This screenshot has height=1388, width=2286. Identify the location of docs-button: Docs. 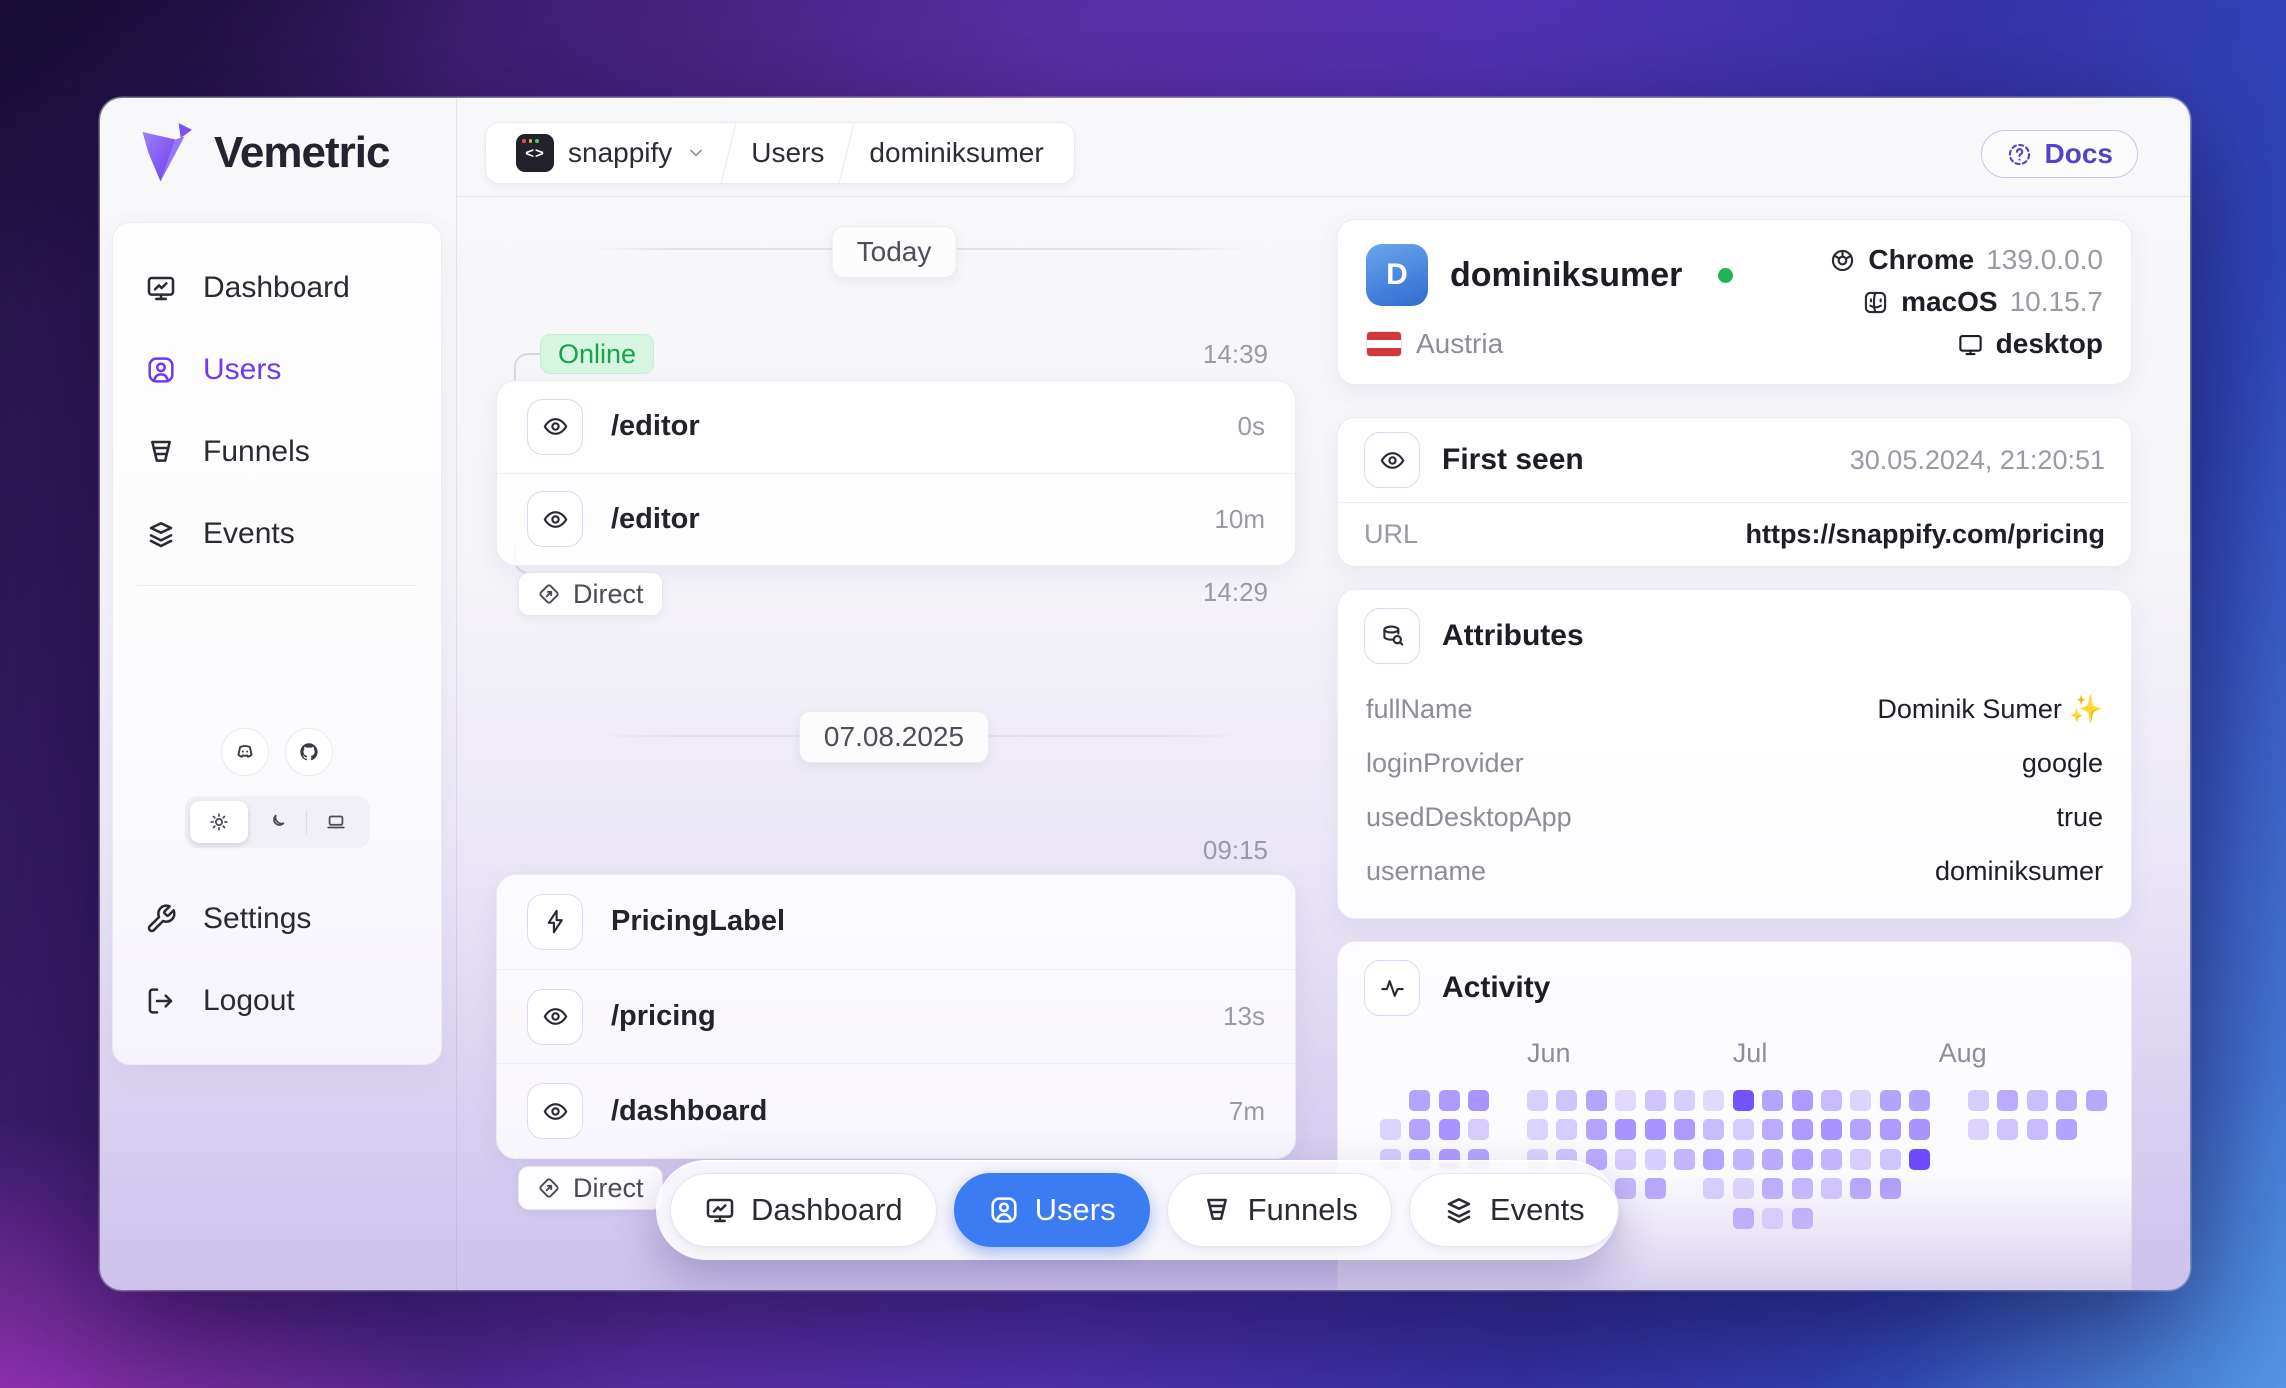
(2059, 154).